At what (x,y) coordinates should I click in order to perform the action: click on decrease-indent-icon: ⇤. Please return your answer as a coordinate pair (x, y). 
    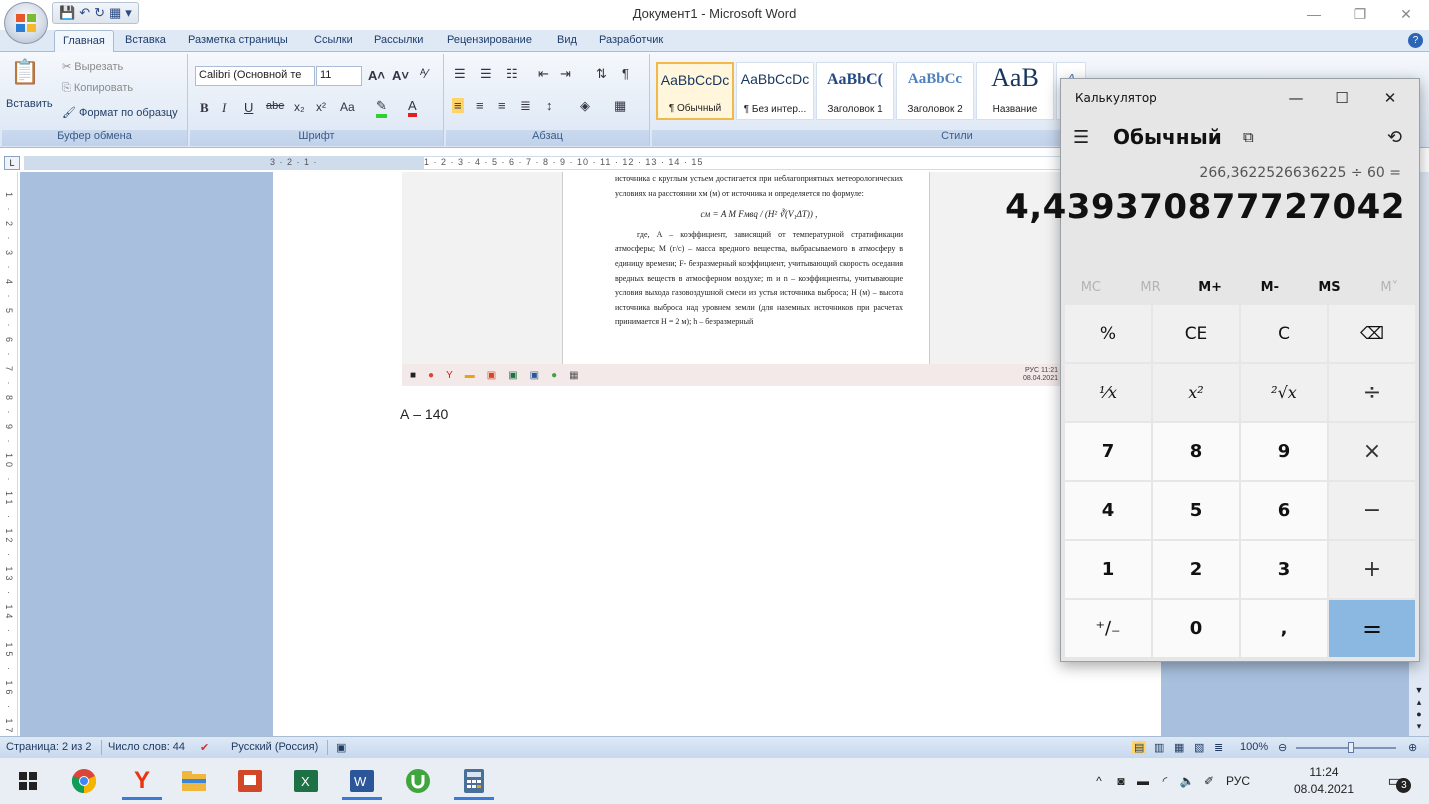
    Looking at the image, I should click on (543, 74).